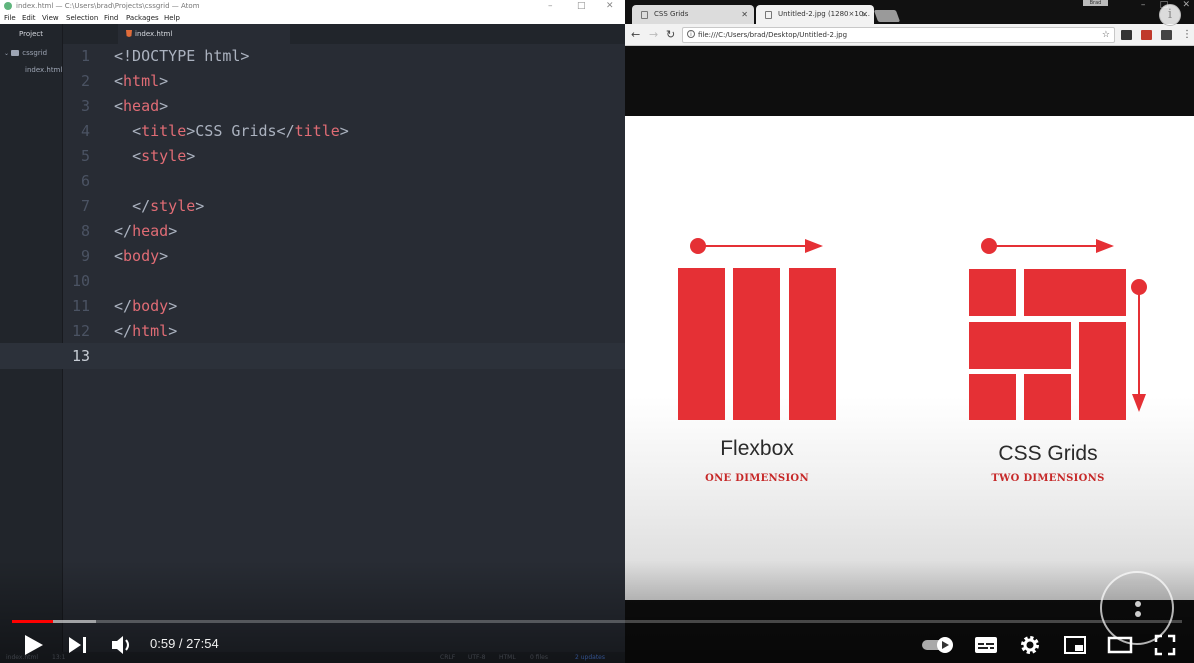 The image size is (1194, 663). What do you see at coordinates (670, 34) in the screenshot?
I see `reload-icon: ↻` at bounding box center [670, 34].